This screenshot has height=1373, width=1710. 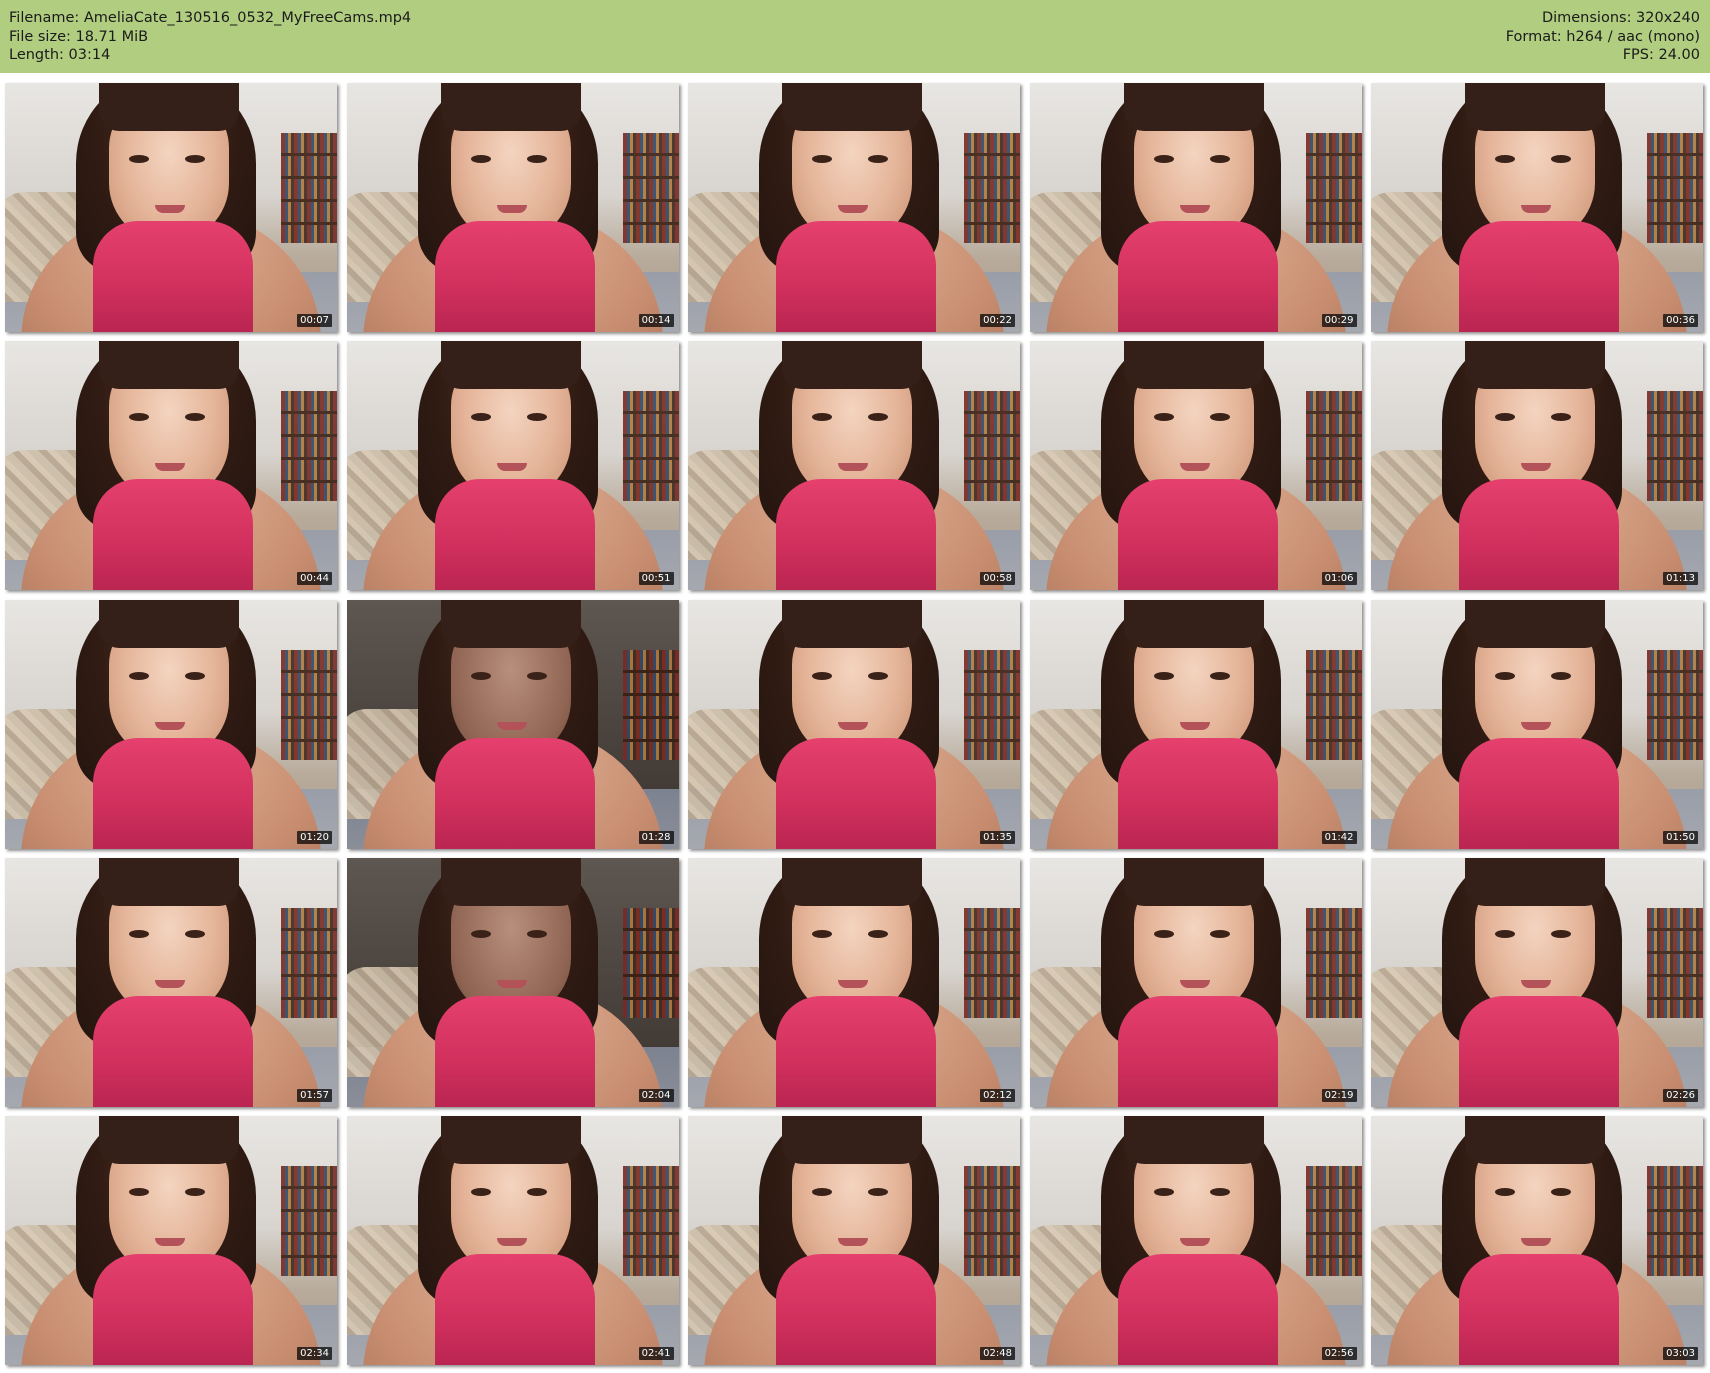 What do you see at coordinates (1680, 1354) in the screenshot?
I see `timestamp-label: 03:03` at bounding box center [1680, 1354].